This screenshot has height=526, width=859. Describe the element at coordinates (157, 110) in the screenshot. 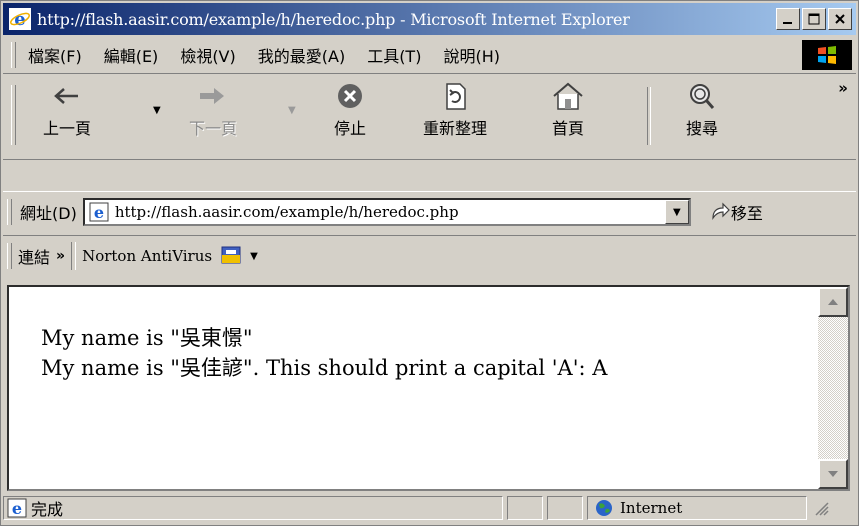

I see `back-dropdown-icon: ▼` at that location.